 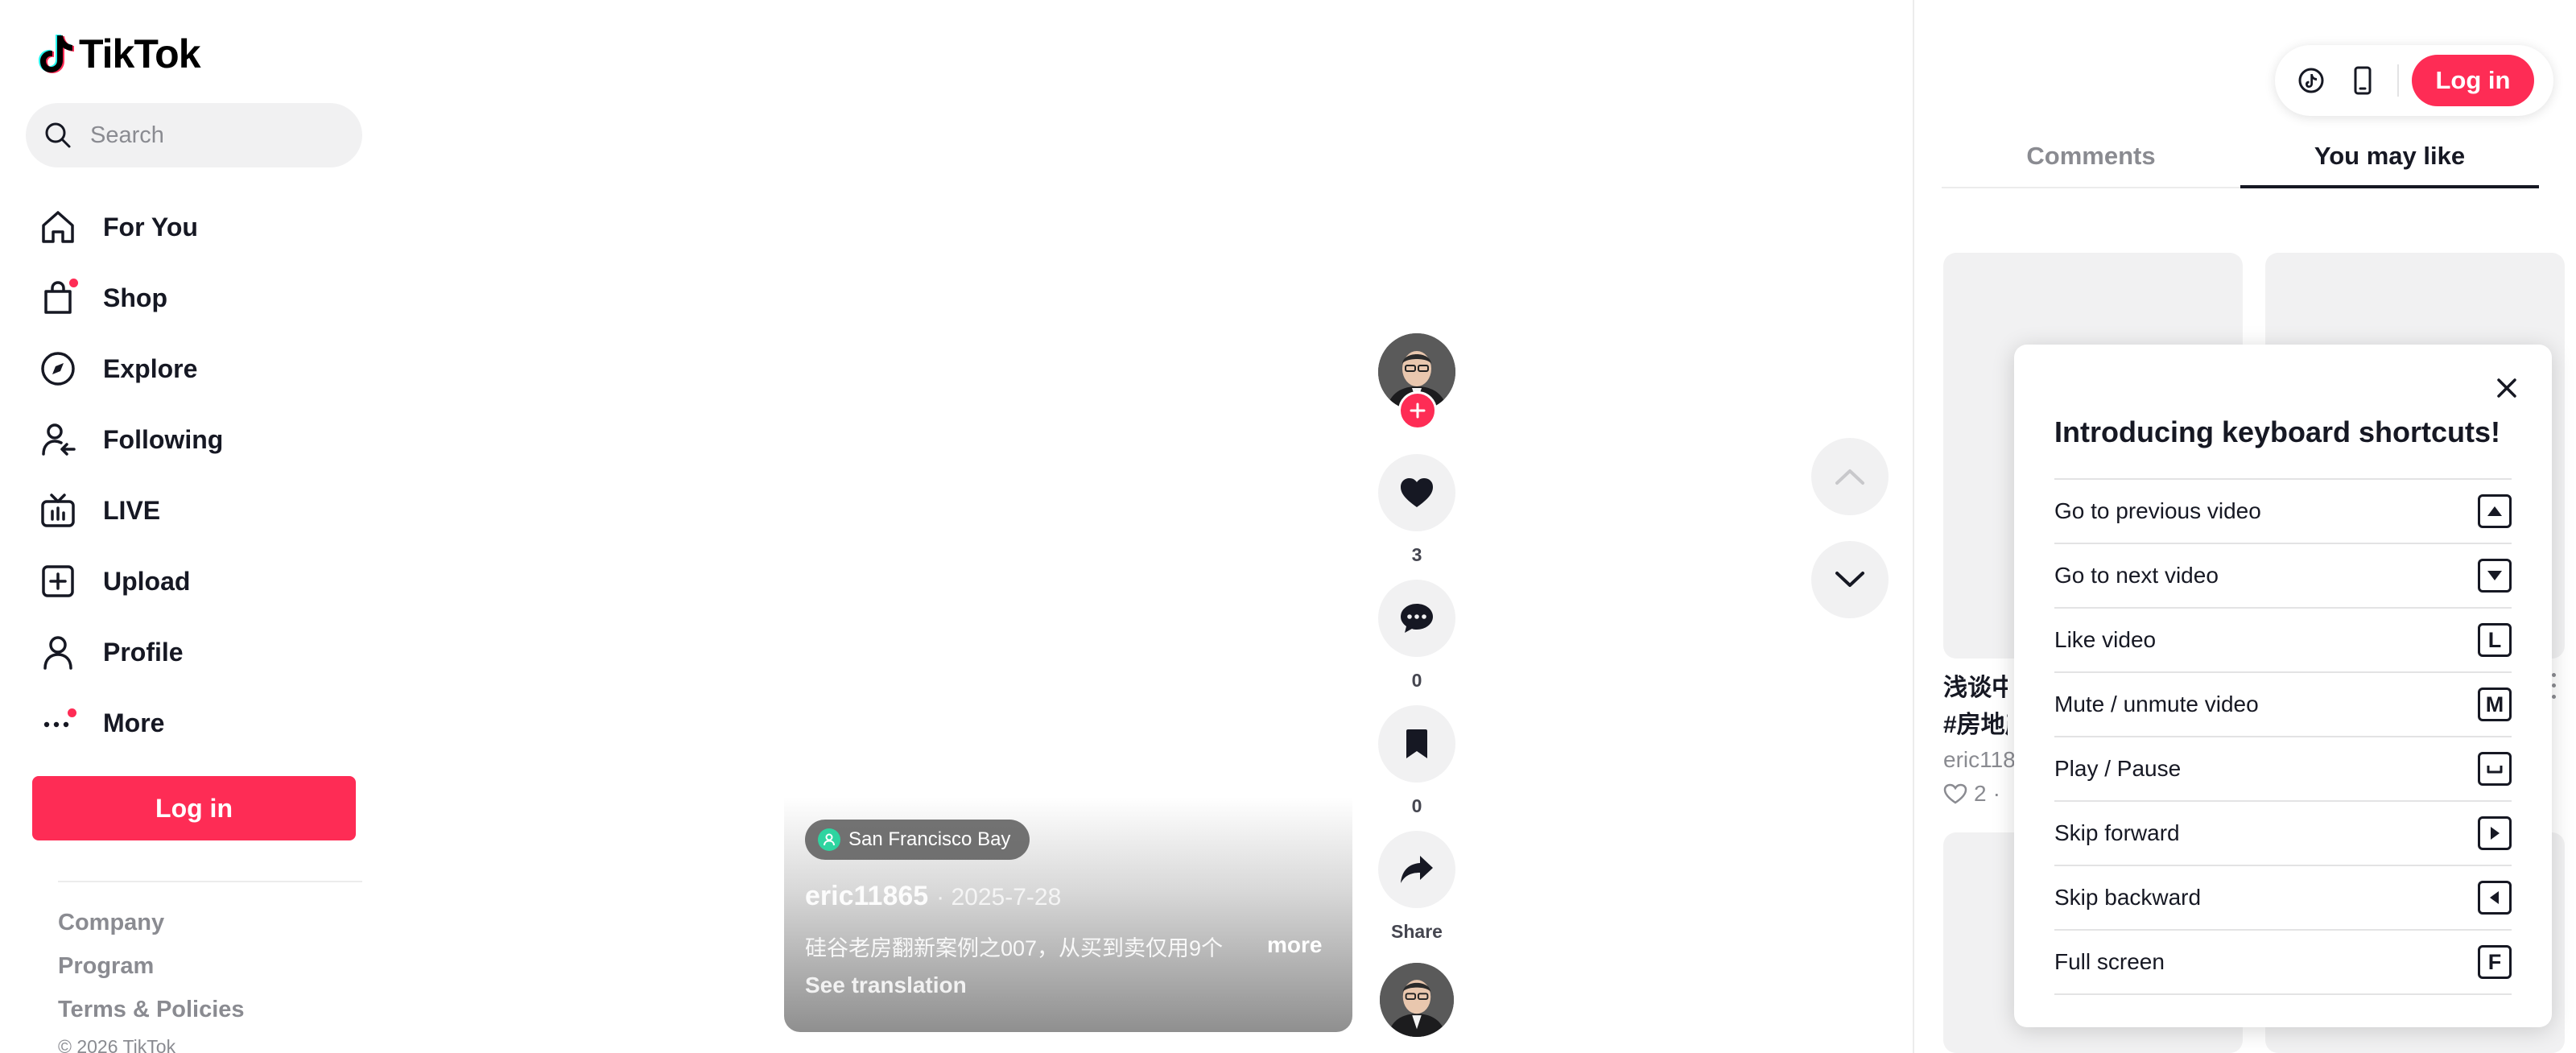 What do you see at coordinates (2495, 704) in the screenshot?
I see `key-m: M` at bounding box center [2495, 704].